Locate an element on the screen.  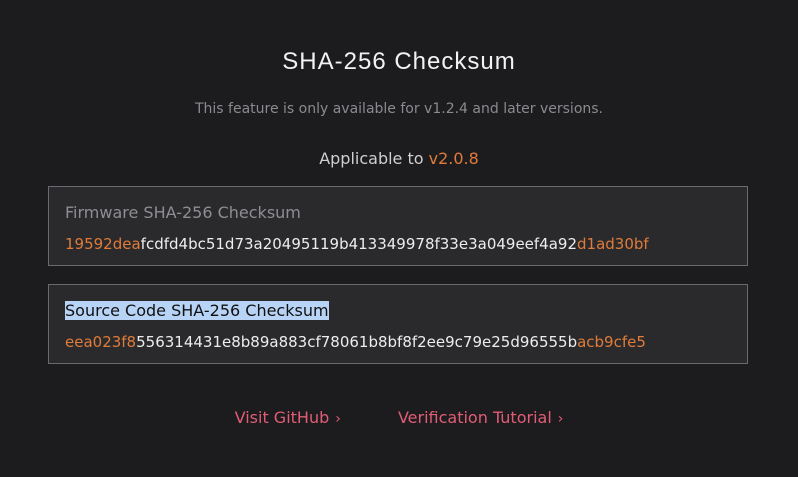
firmware-checksum-label: Firmware SHA-256 Checksum is located at coordinates (183, 212).